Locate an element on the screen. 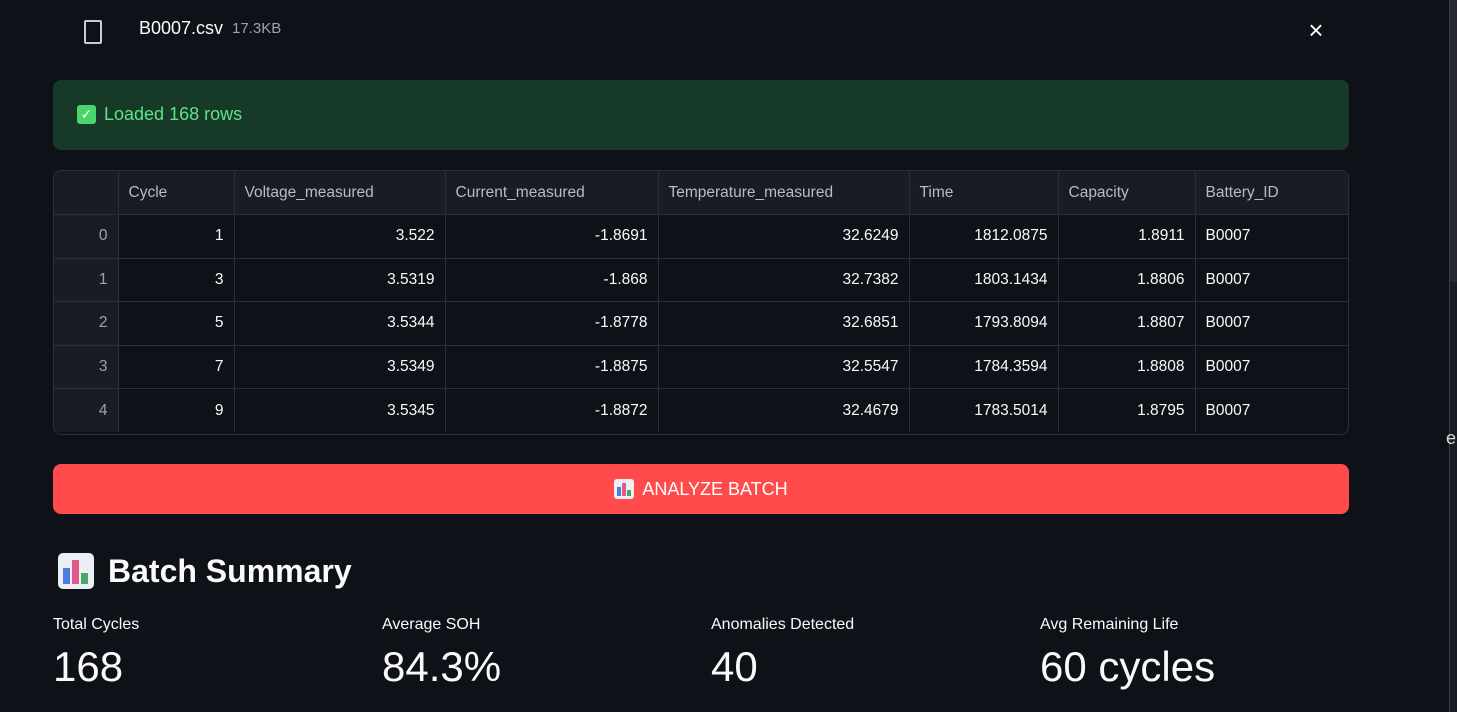 The image size is (1457, 712). metric-anomalies: Anomalies Detected 40 is located at coordinates (861, 653).